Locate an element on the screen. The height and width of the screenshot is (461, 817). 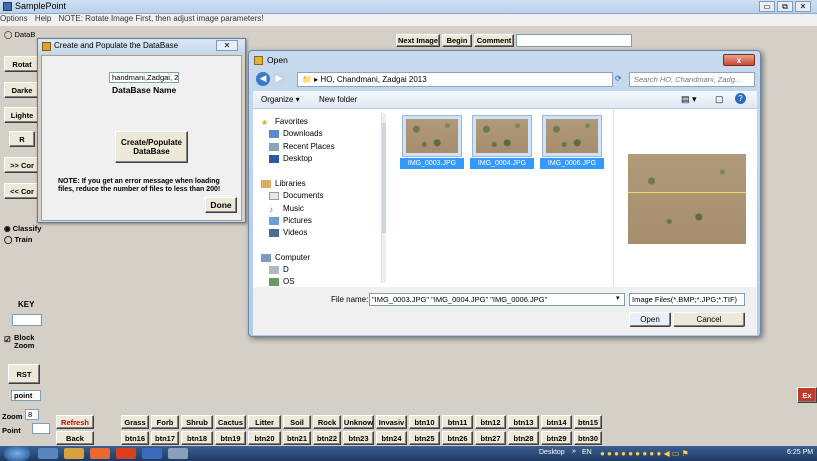
menu-help: Help is located at coordinates (43, 18).